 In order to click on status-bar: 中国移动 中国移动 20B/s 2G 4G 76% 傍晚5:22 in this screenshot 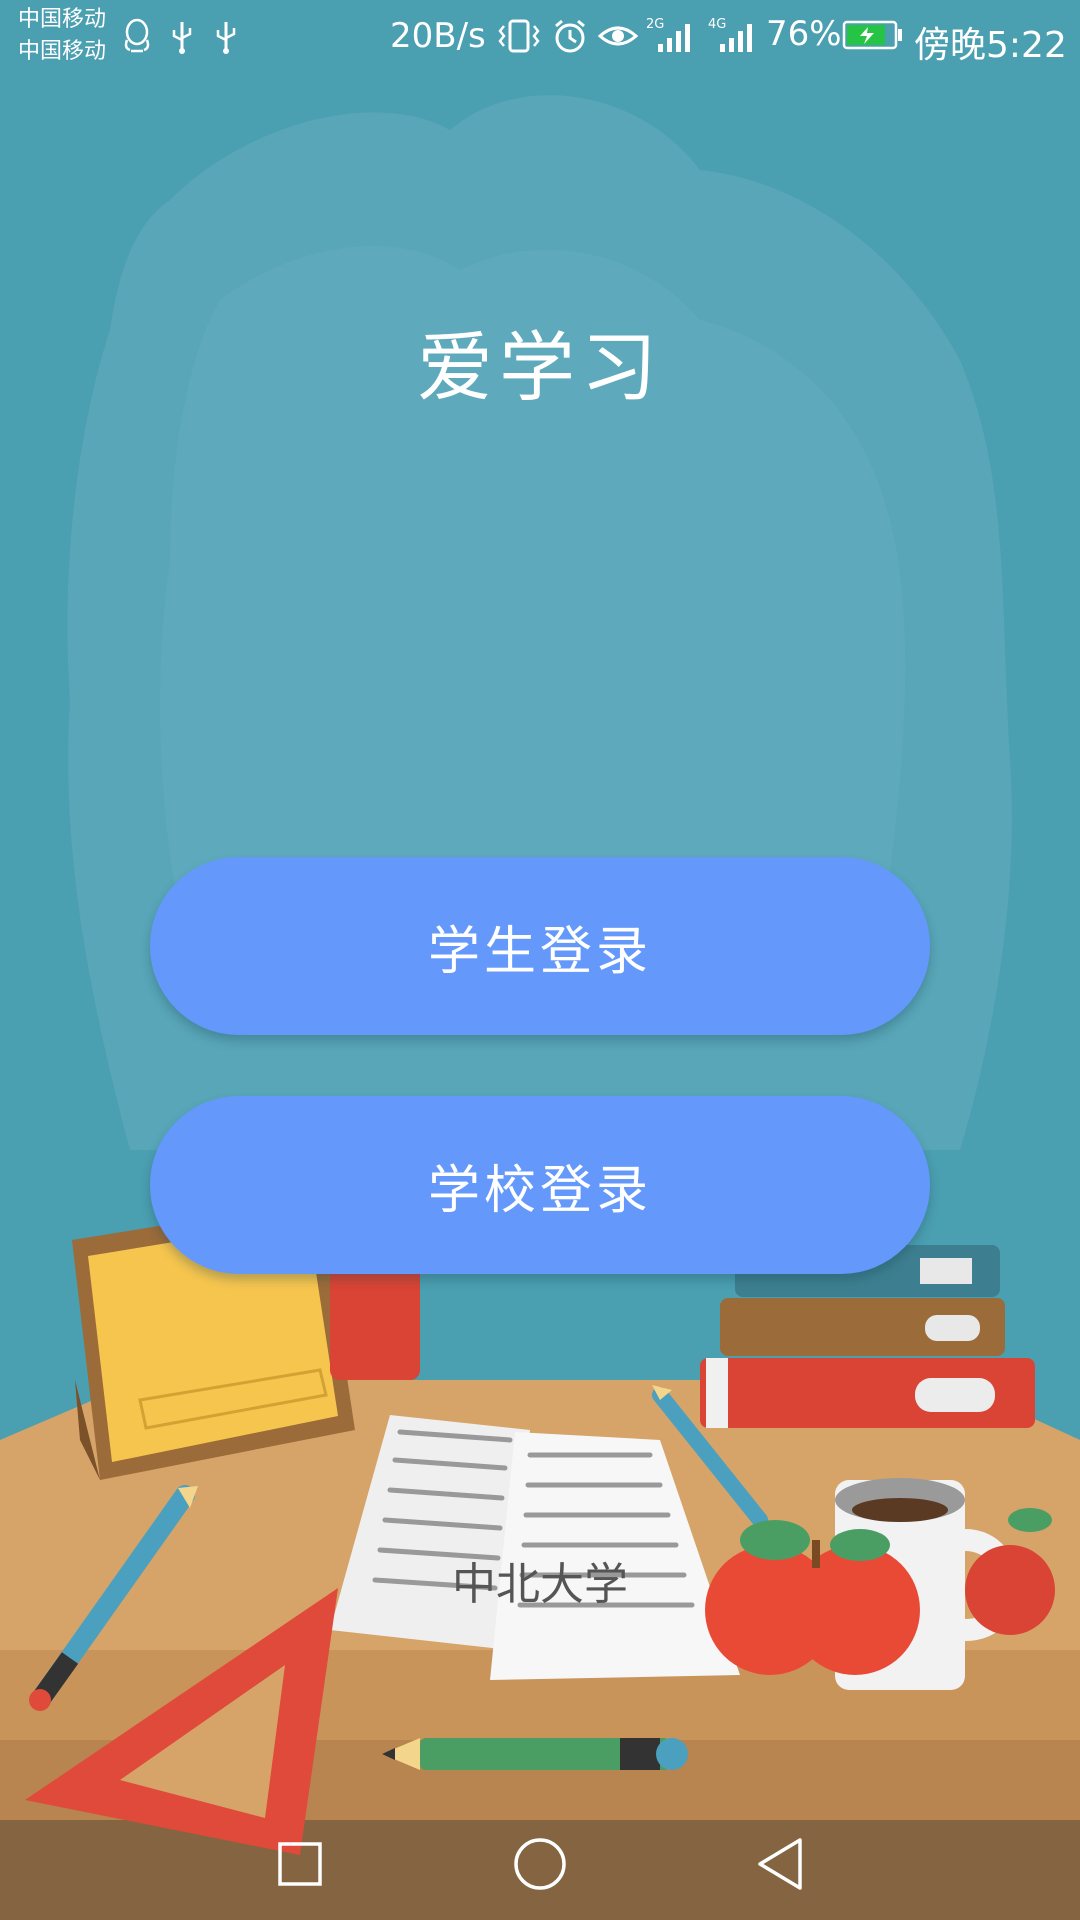, I will do `click(540, 37)`.